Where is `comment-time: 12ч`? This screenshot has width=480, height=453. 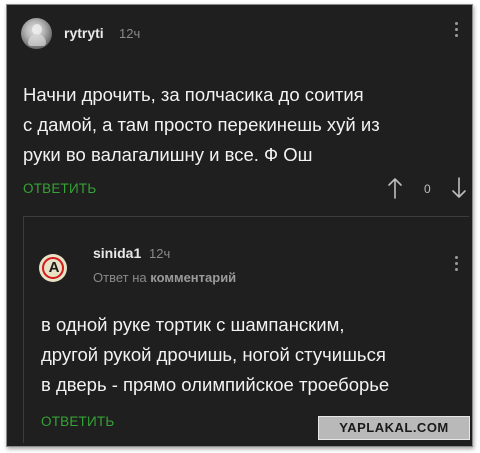 comment-time: 12ч is located at coordinates (130, 33).